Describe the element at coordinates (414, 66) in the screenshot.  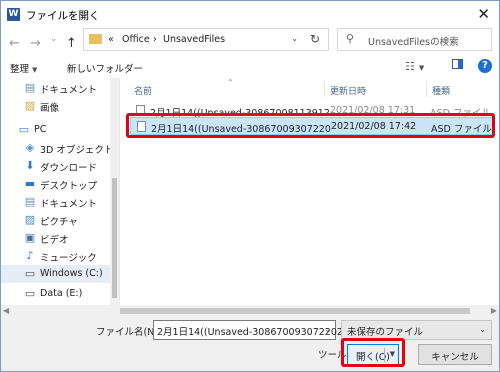
I see `view-options-icon: ☷ ▼` at that location.